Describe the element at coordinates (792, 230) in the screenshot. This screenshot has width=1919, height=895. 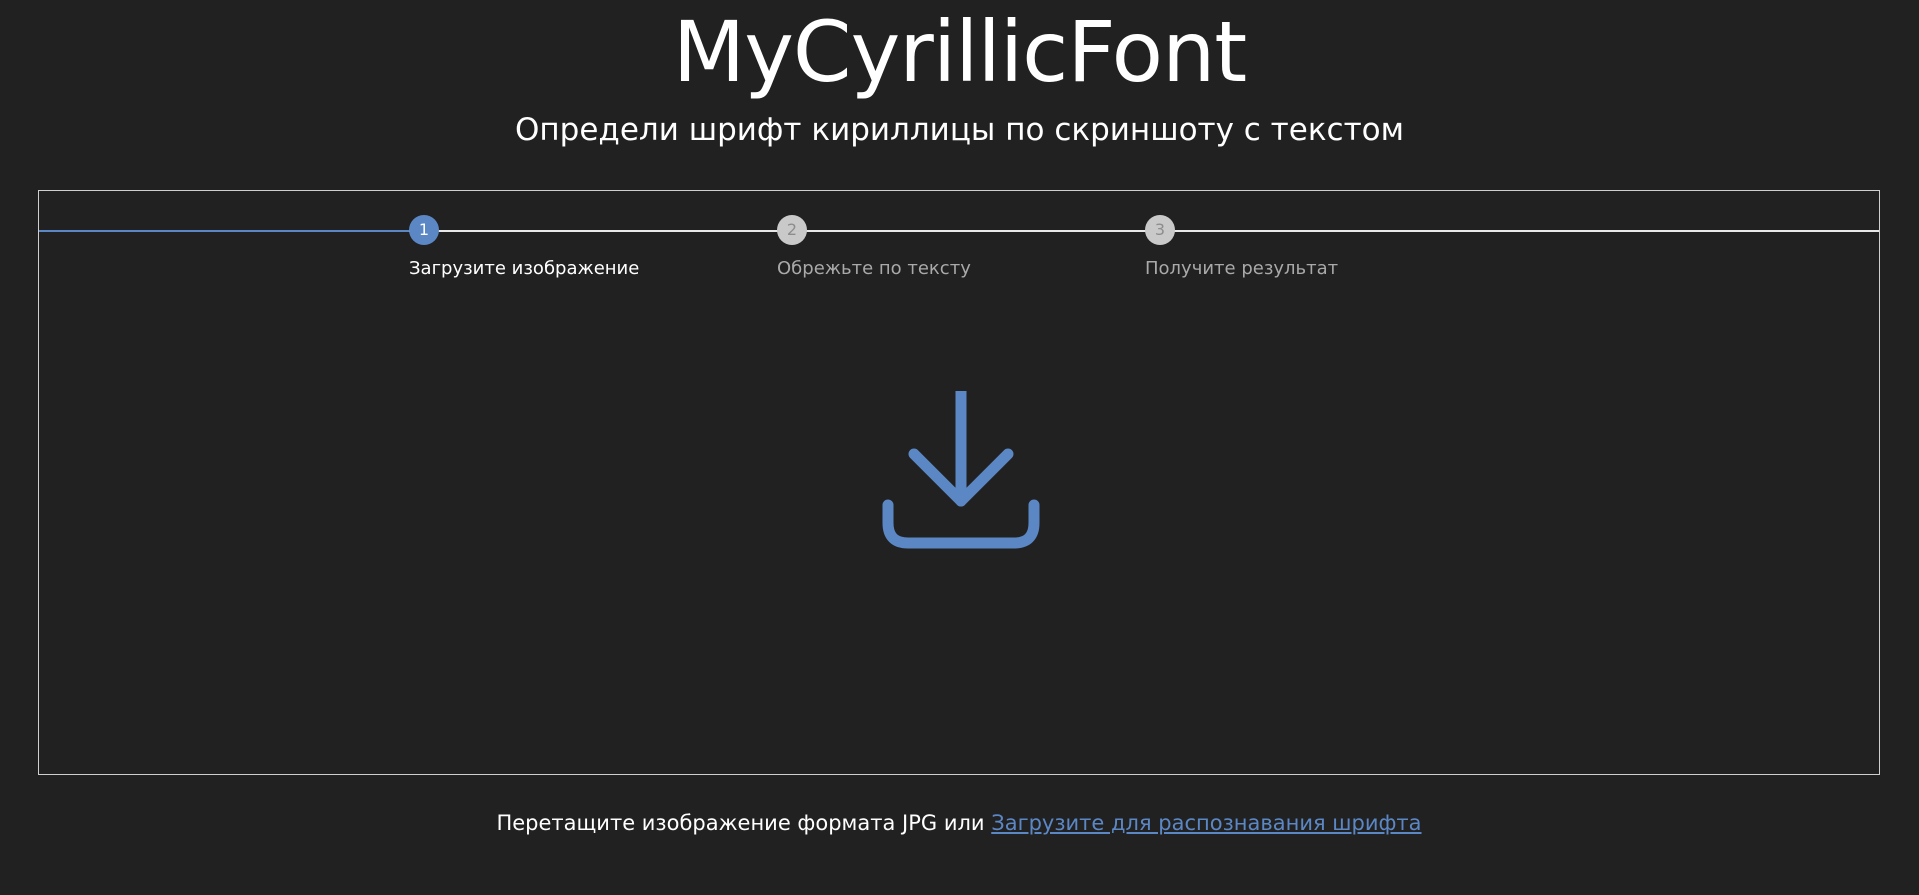
I see `step-number-badge: 2` at that location.